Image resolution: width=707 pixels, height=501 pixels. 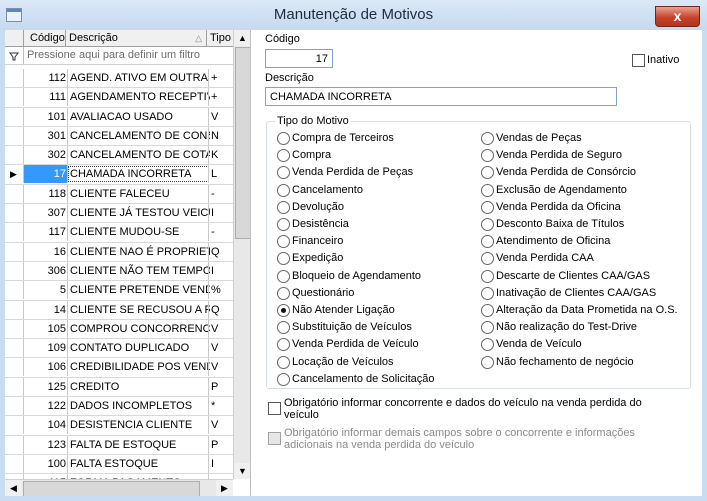 I want to click on cell-tipo: L, so click(x=221, y=174).